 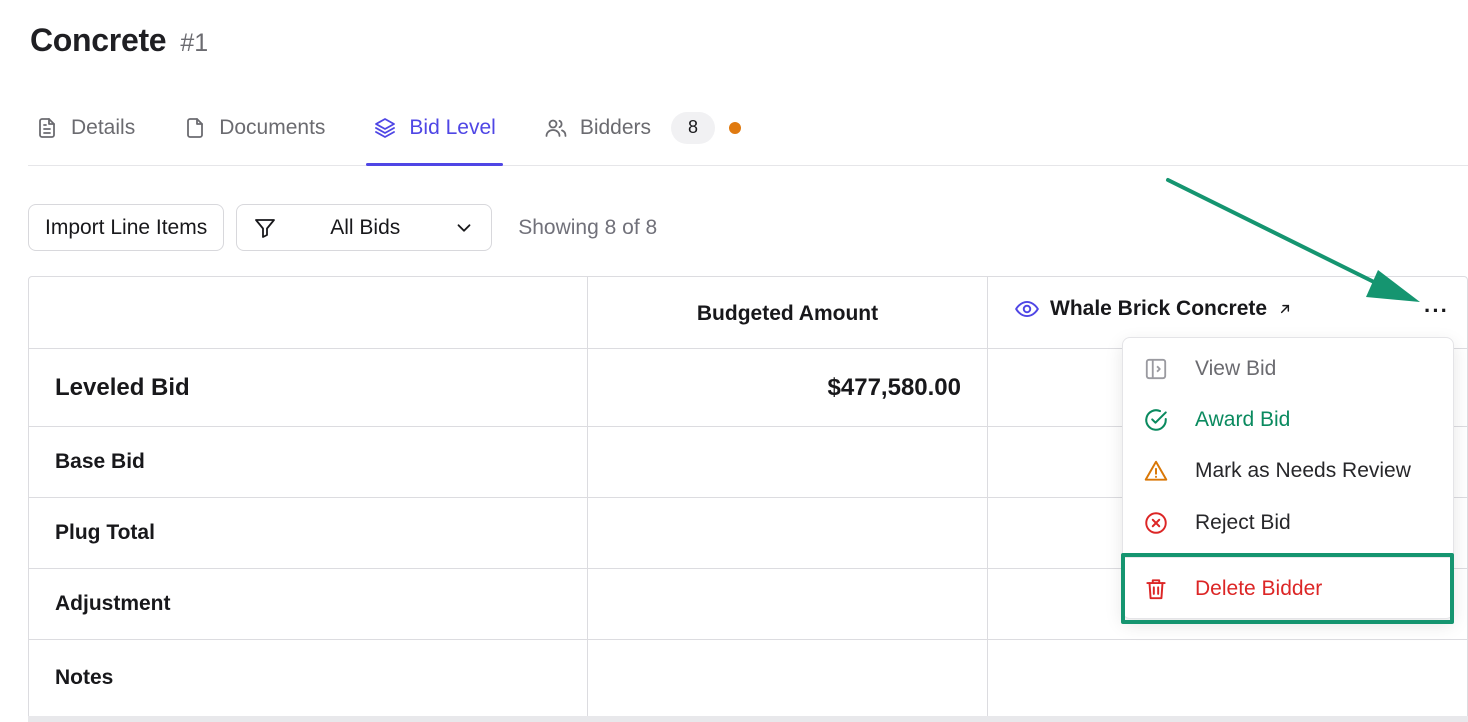 I want to click on menu-item-reject-bid: Reject Bid, so click(x=1288, y=523).